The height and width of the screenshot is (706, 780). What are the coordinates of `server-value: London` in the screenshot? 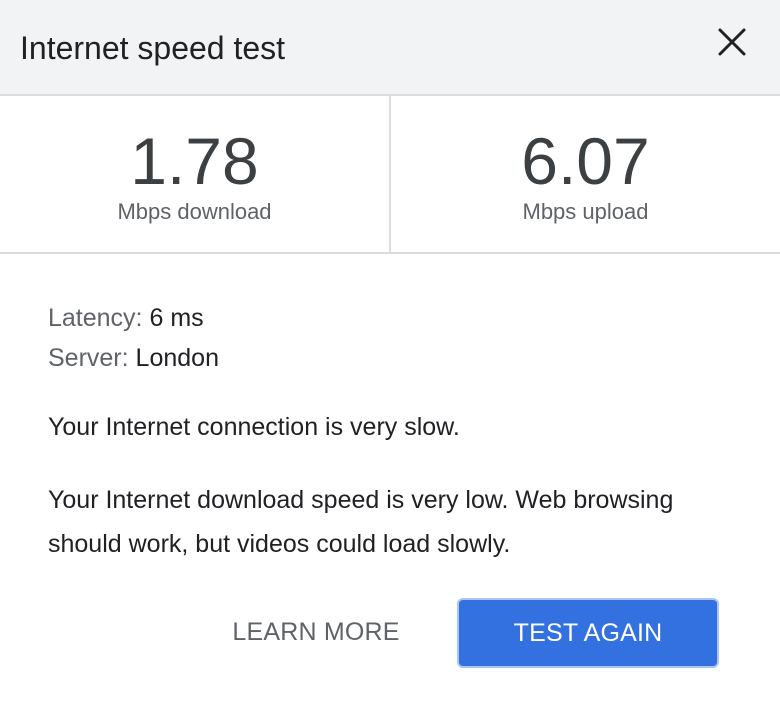 It's located at (177, 358).